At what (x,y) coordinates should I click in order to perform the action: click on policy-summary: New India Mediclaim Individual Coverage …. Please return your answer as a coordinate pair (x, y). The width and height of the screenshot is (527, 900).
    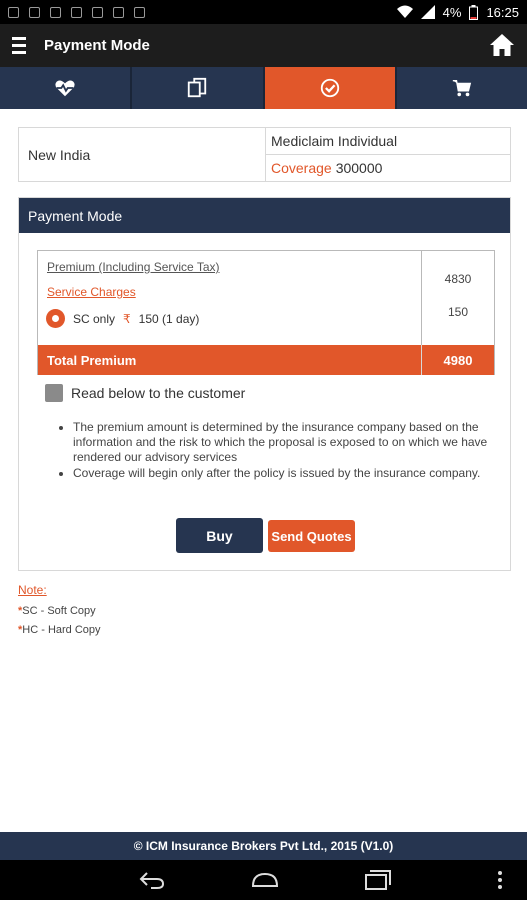
    Looking at the image, I should click on (264, 154).